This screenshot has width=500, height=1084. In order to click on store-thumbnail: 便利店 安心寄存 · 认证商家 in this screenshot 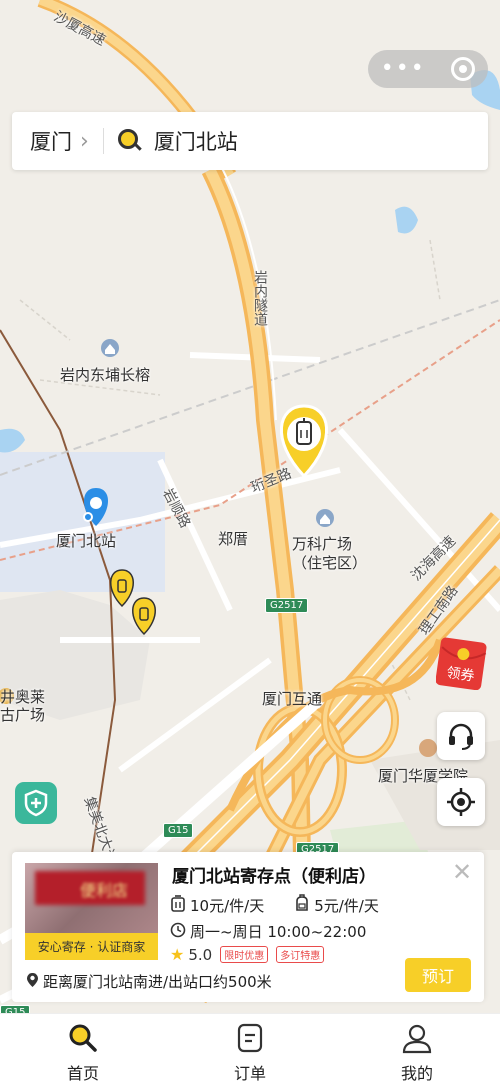, I will do `click(91, 911)`.